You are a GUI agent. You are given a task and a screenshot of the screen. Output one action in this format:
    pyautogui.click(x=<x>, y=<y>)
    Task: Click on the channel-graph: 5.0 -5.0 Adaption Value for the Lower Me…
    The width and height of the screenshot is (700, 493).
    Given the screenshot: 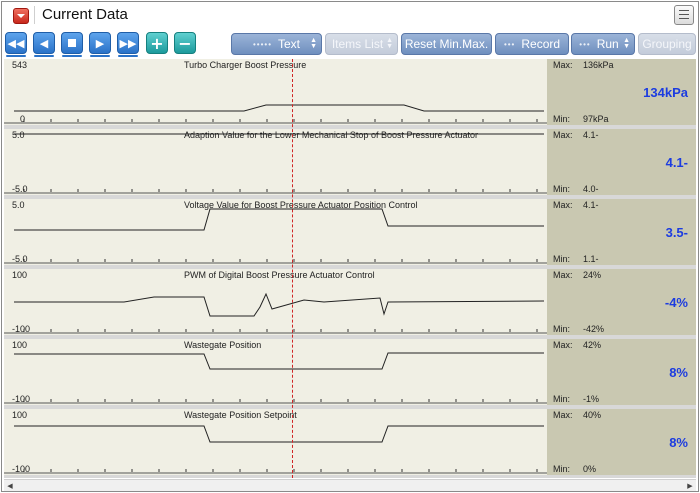 What is the action you would take?
    pyautogui.click(x=275, y=162)
    